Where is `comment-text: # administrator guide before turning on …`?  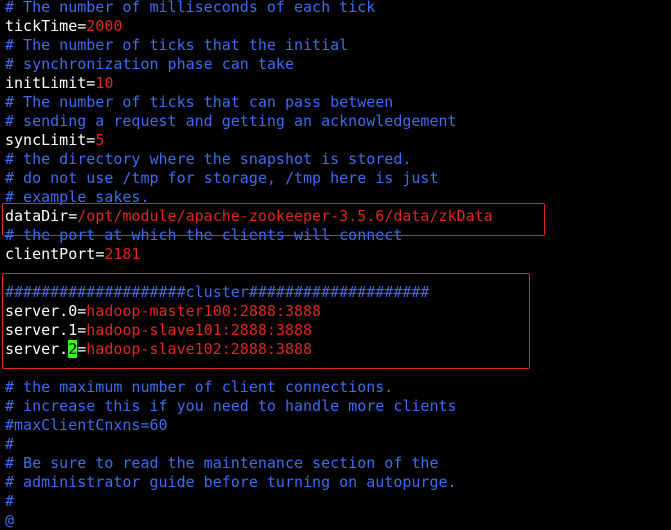
comment-text: # administrator guide before turning on … is located at coordinates (231, 482).